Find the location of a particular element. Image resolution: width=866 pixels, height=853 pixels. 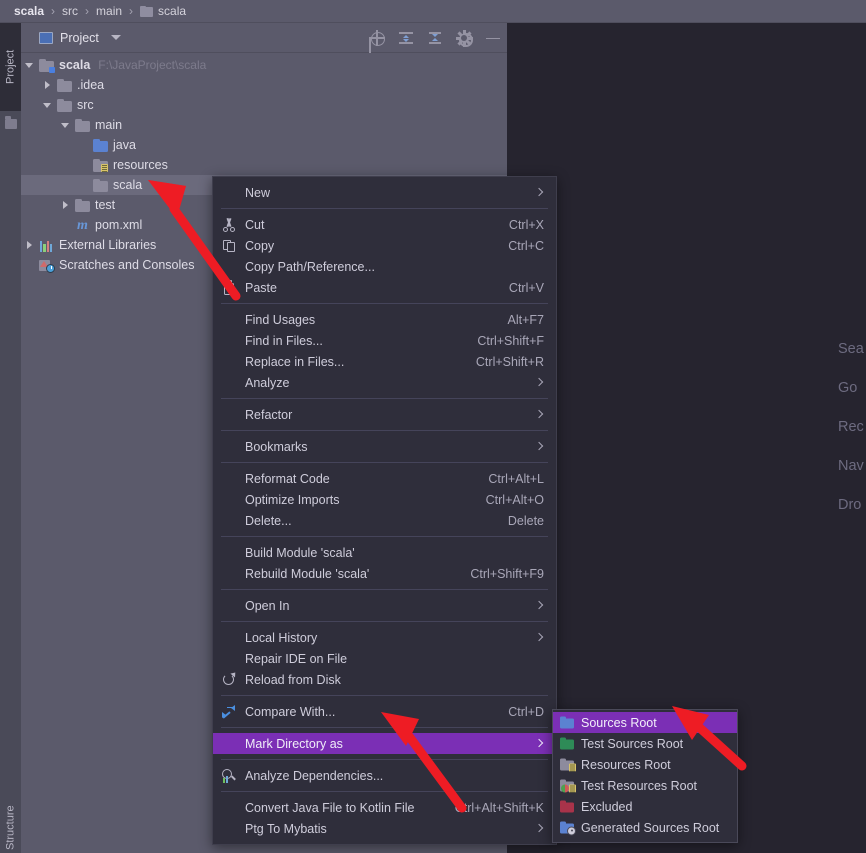

folder-test-resources-icon is located at coordinates (568, 785).